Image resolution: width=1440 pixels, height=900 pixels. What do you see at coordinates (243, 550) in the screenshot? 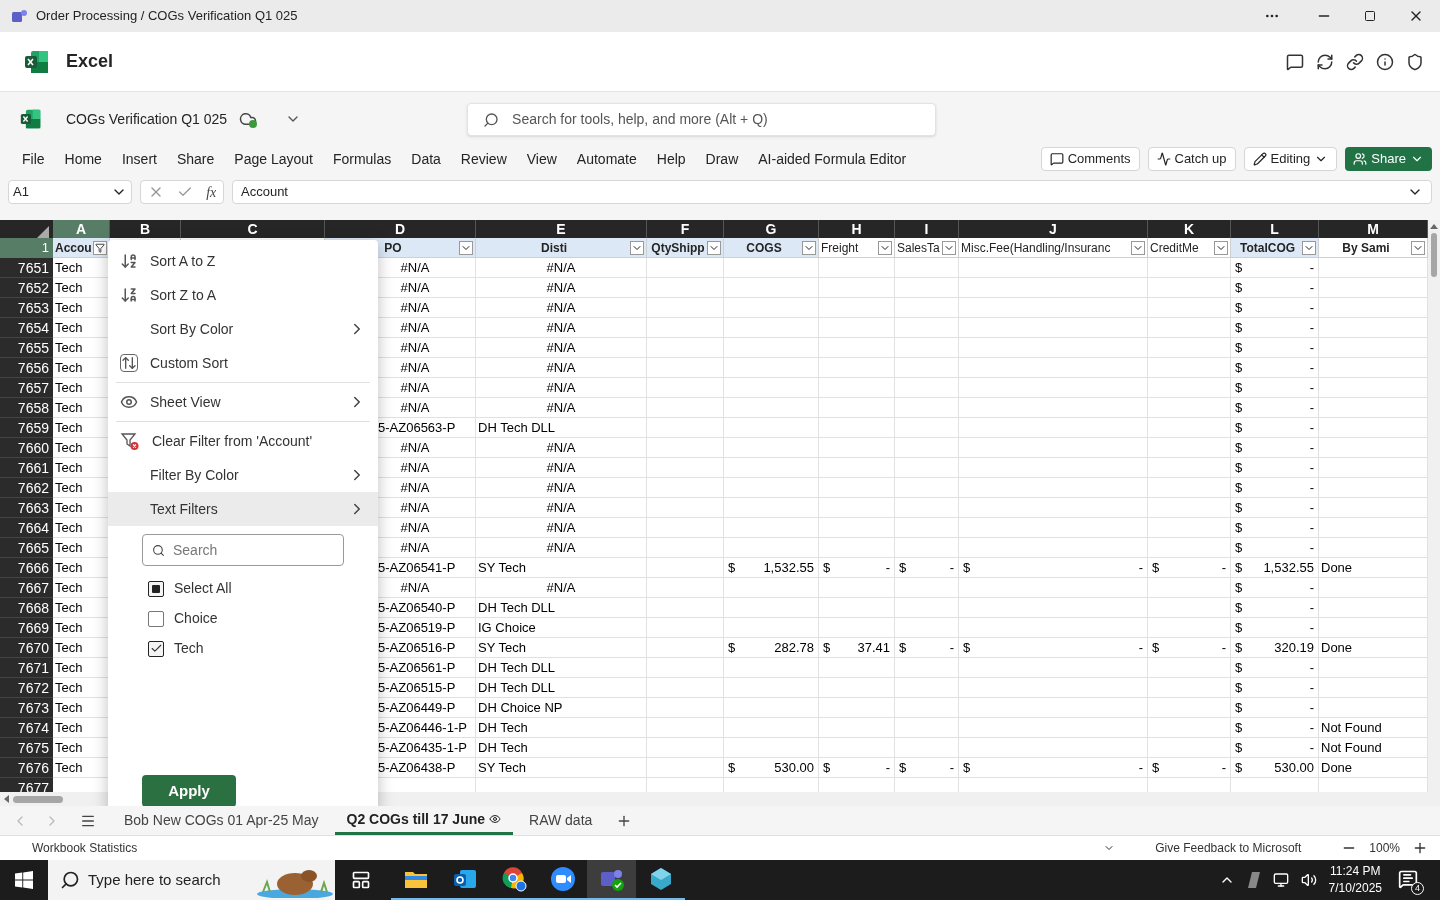
I see `search-field: Search` at bounding box center [243, 550].